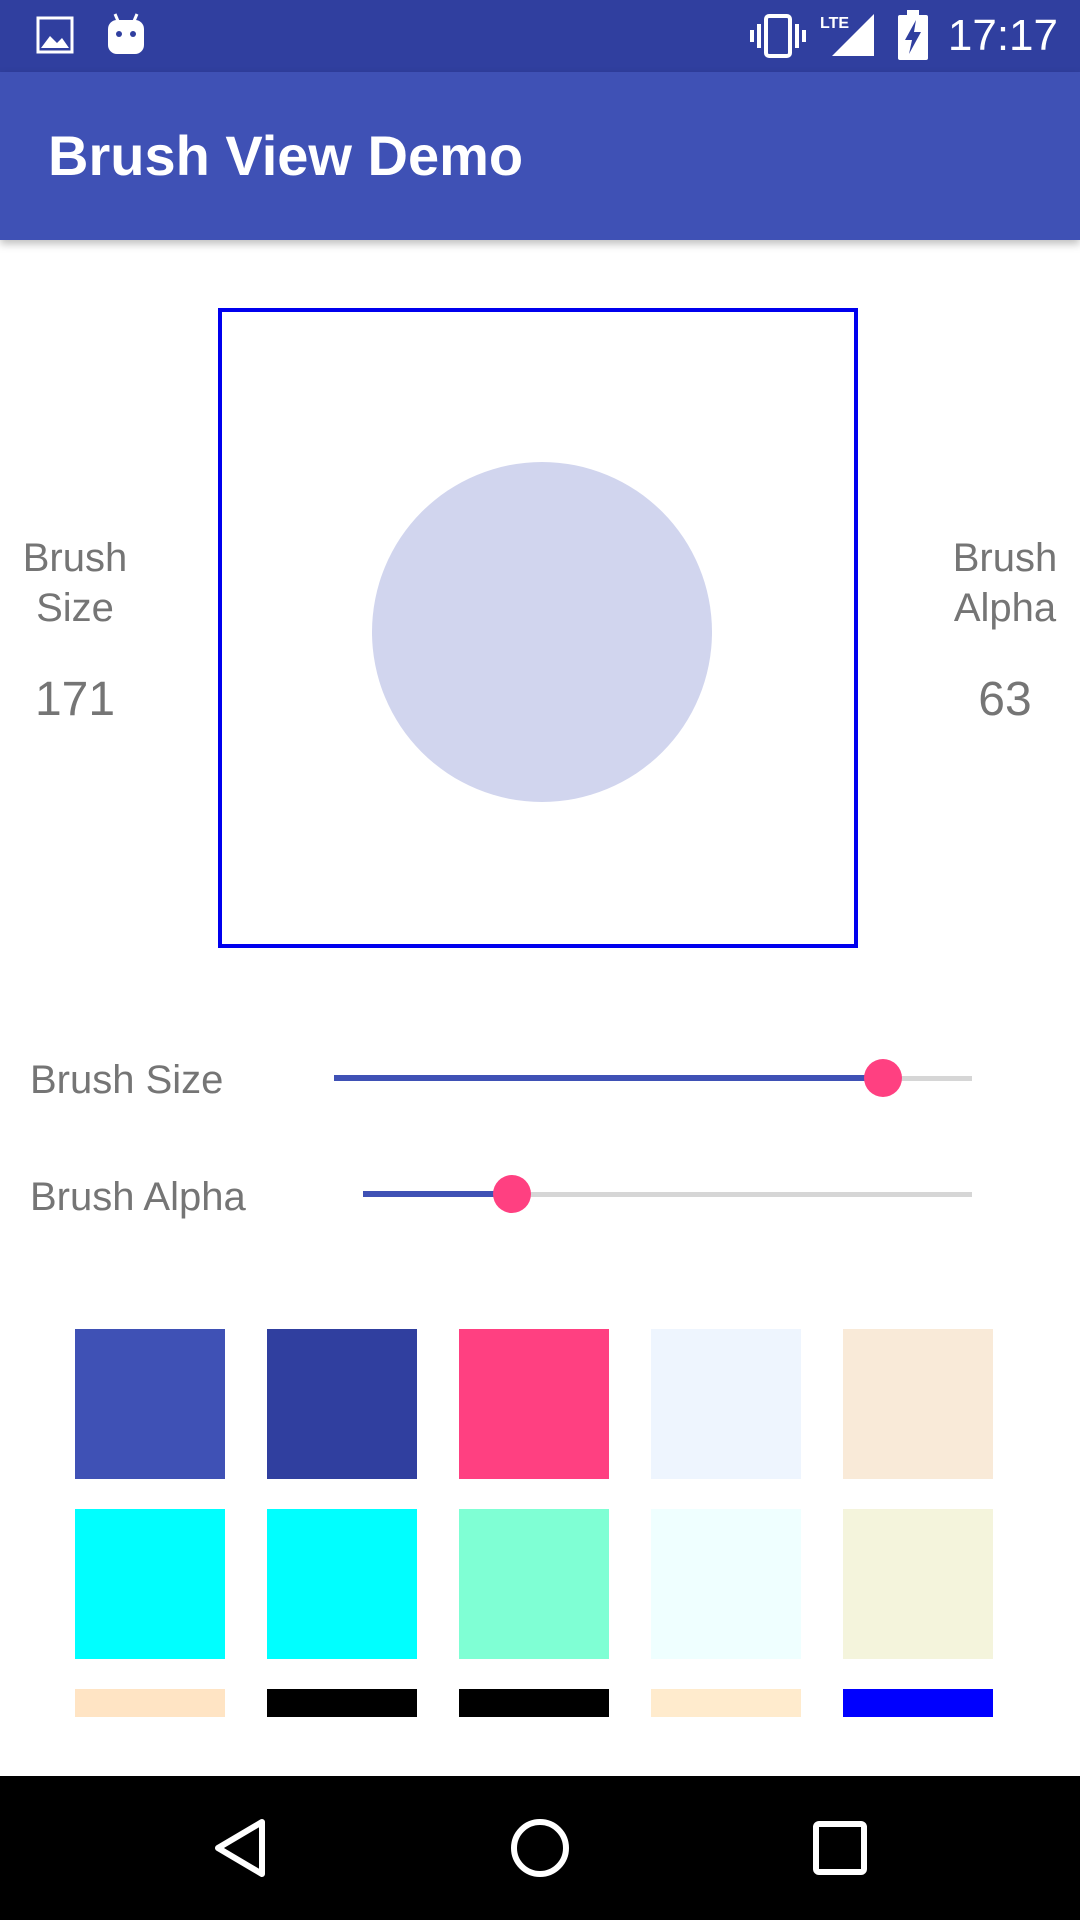 This screenshot has height=1920, width=1080. What do you see at coordinates (913, 35) in the screenshot?
I see `battery-charging-icon` at bounding box center [913, 35].